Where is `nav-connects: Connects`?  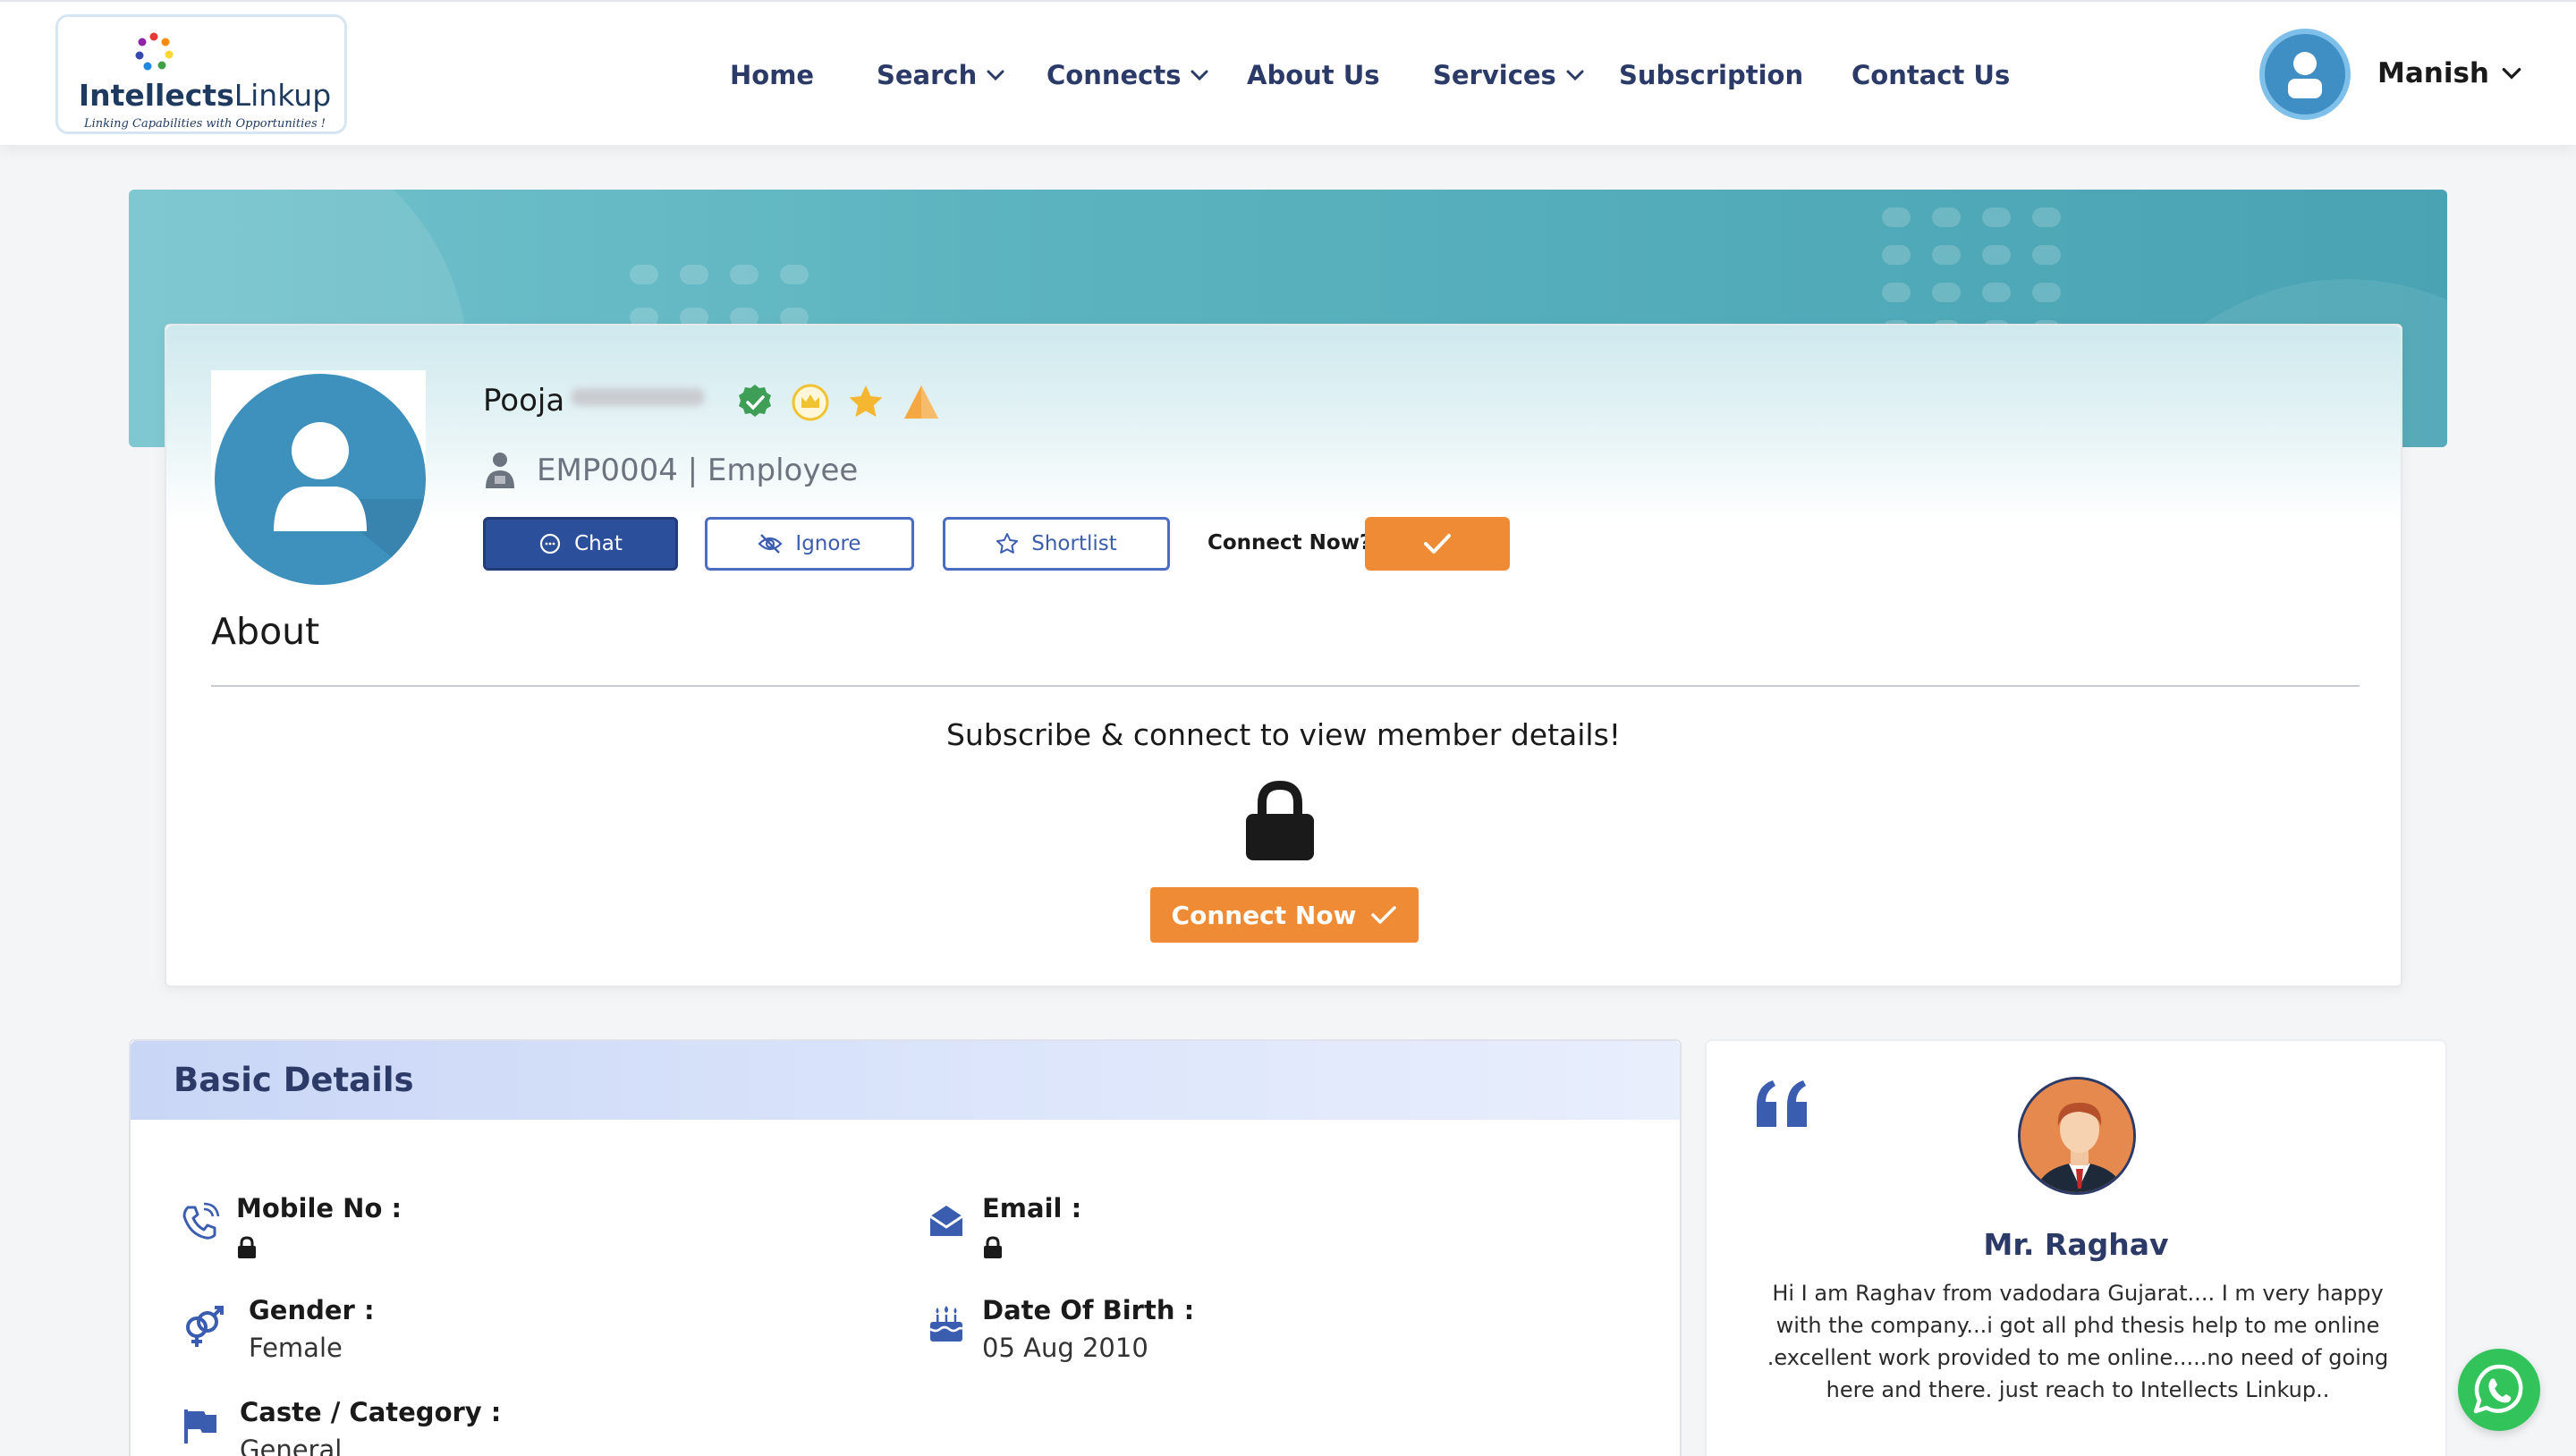
nav-connects: Connects is located at coordinates (1127, 75).